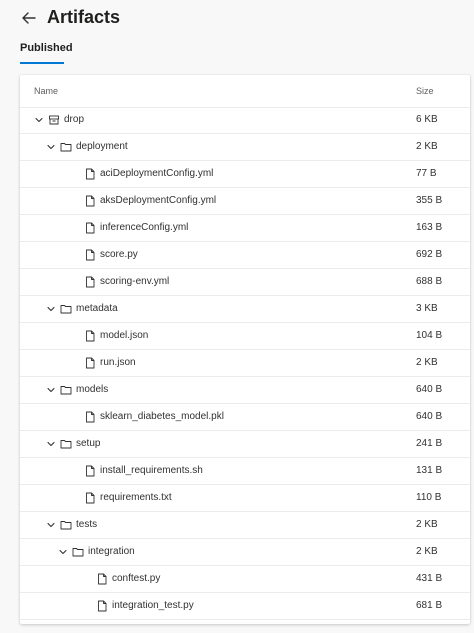 The image size is (474, 633). I want to click on item-name: integration, so click(111, 551).